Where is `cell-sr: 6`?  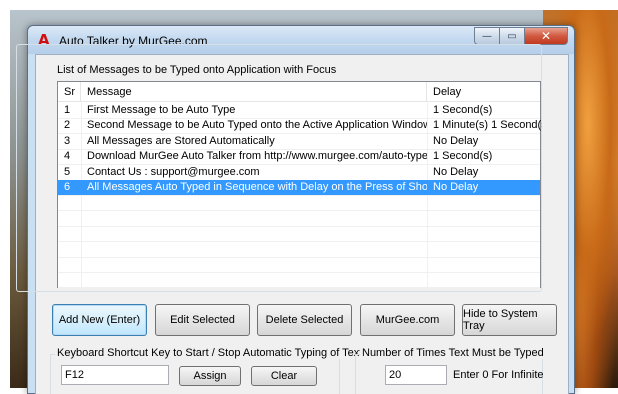 cell-sr: 6 is located at coordinates (67, 186).